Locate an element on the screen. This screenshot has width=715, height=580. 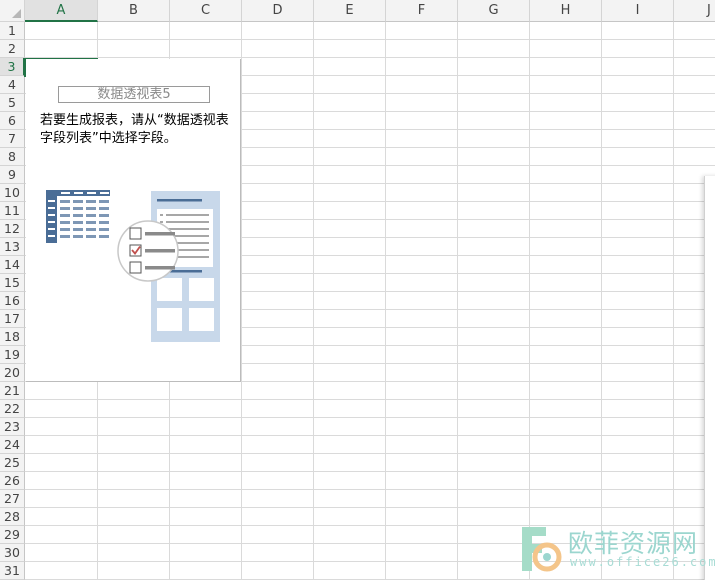
row-header-9: 9 is located at coordinates (12, 175).